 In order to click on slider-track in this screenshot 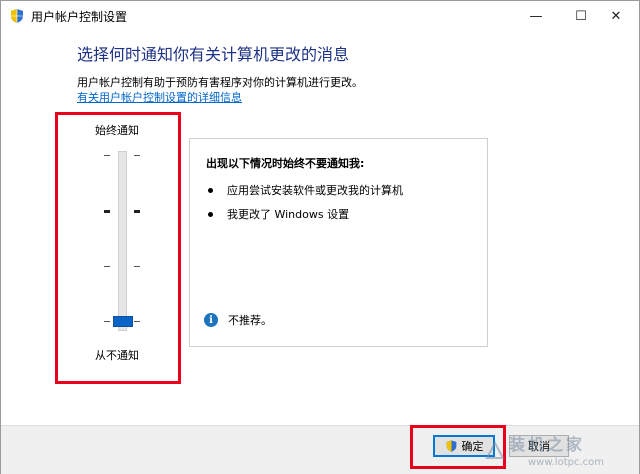, I will do `click(122, 241)`.